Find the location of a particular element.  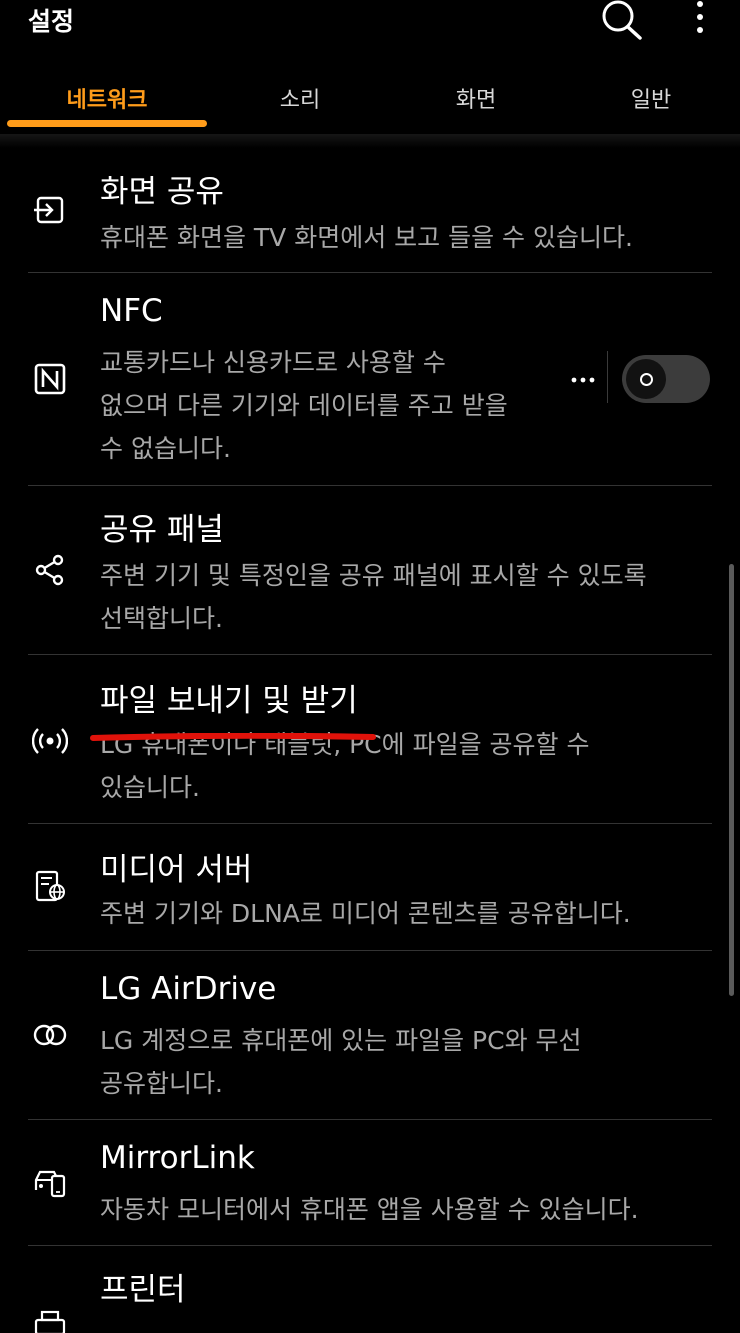

item-desc: 주변 기기와 DLNA로 미디어 콘텐츠를 공유합니다. is located at coordinates (365, 913).